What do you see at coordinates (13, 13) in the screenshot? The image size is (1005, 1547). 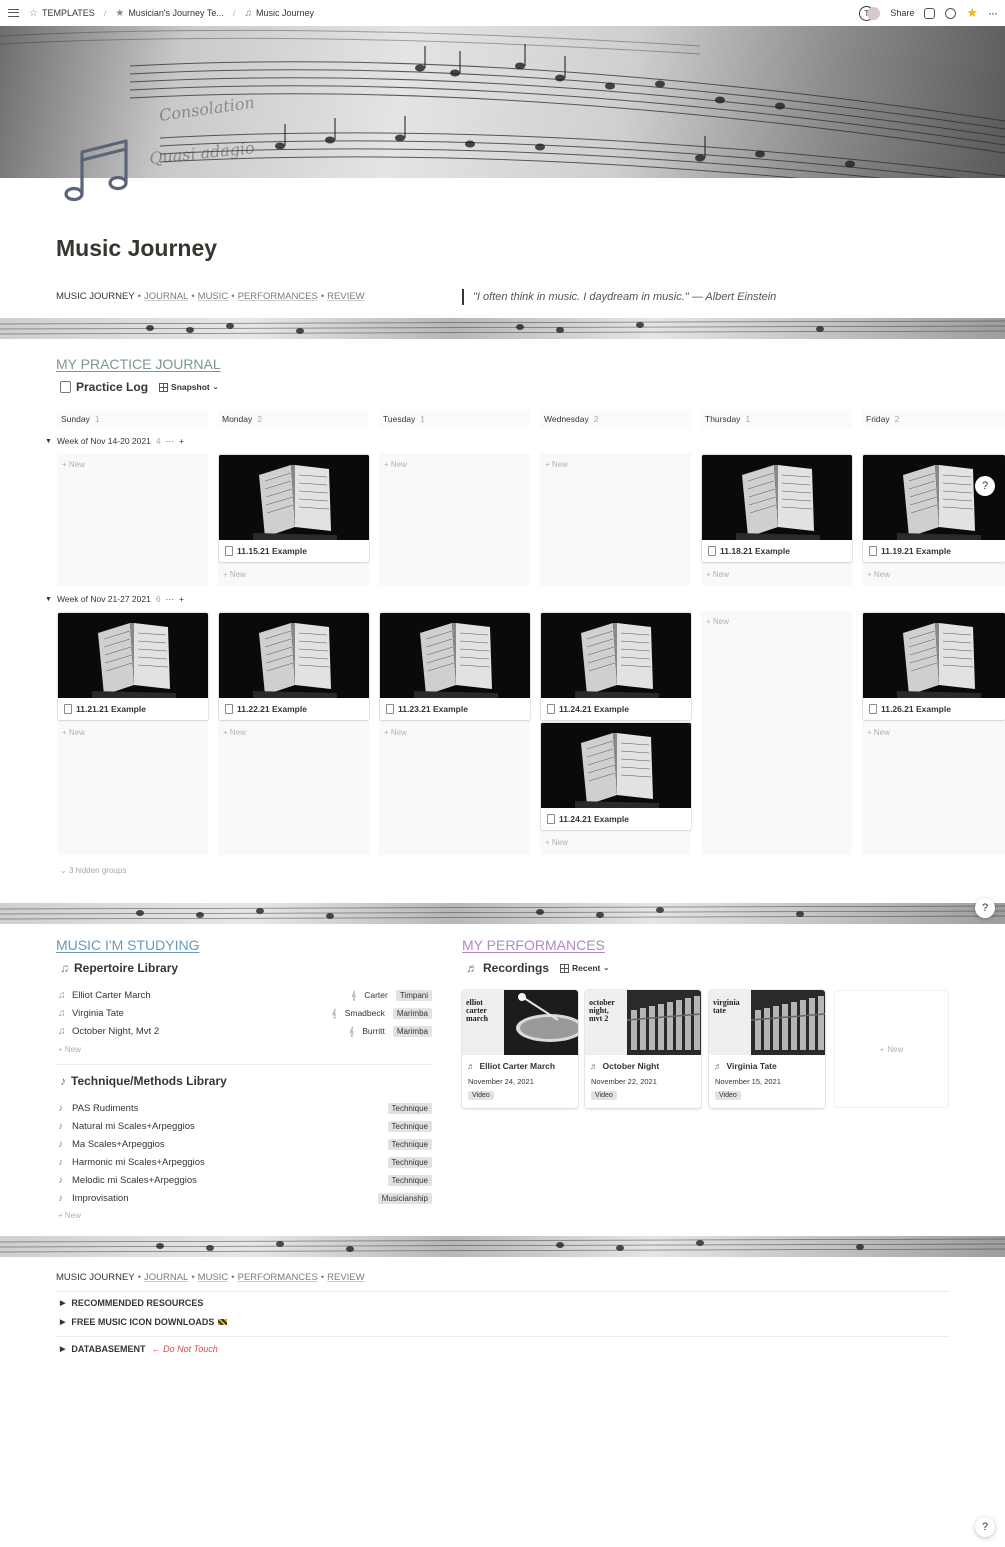 I see `menu-icon` at bounding box center [13, 13].